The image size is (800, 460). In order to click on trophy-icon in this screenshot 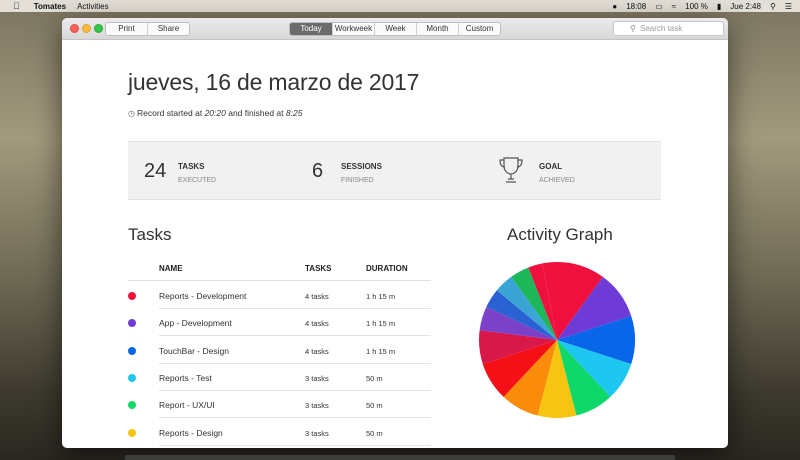, I will do `click(511, 170)`.